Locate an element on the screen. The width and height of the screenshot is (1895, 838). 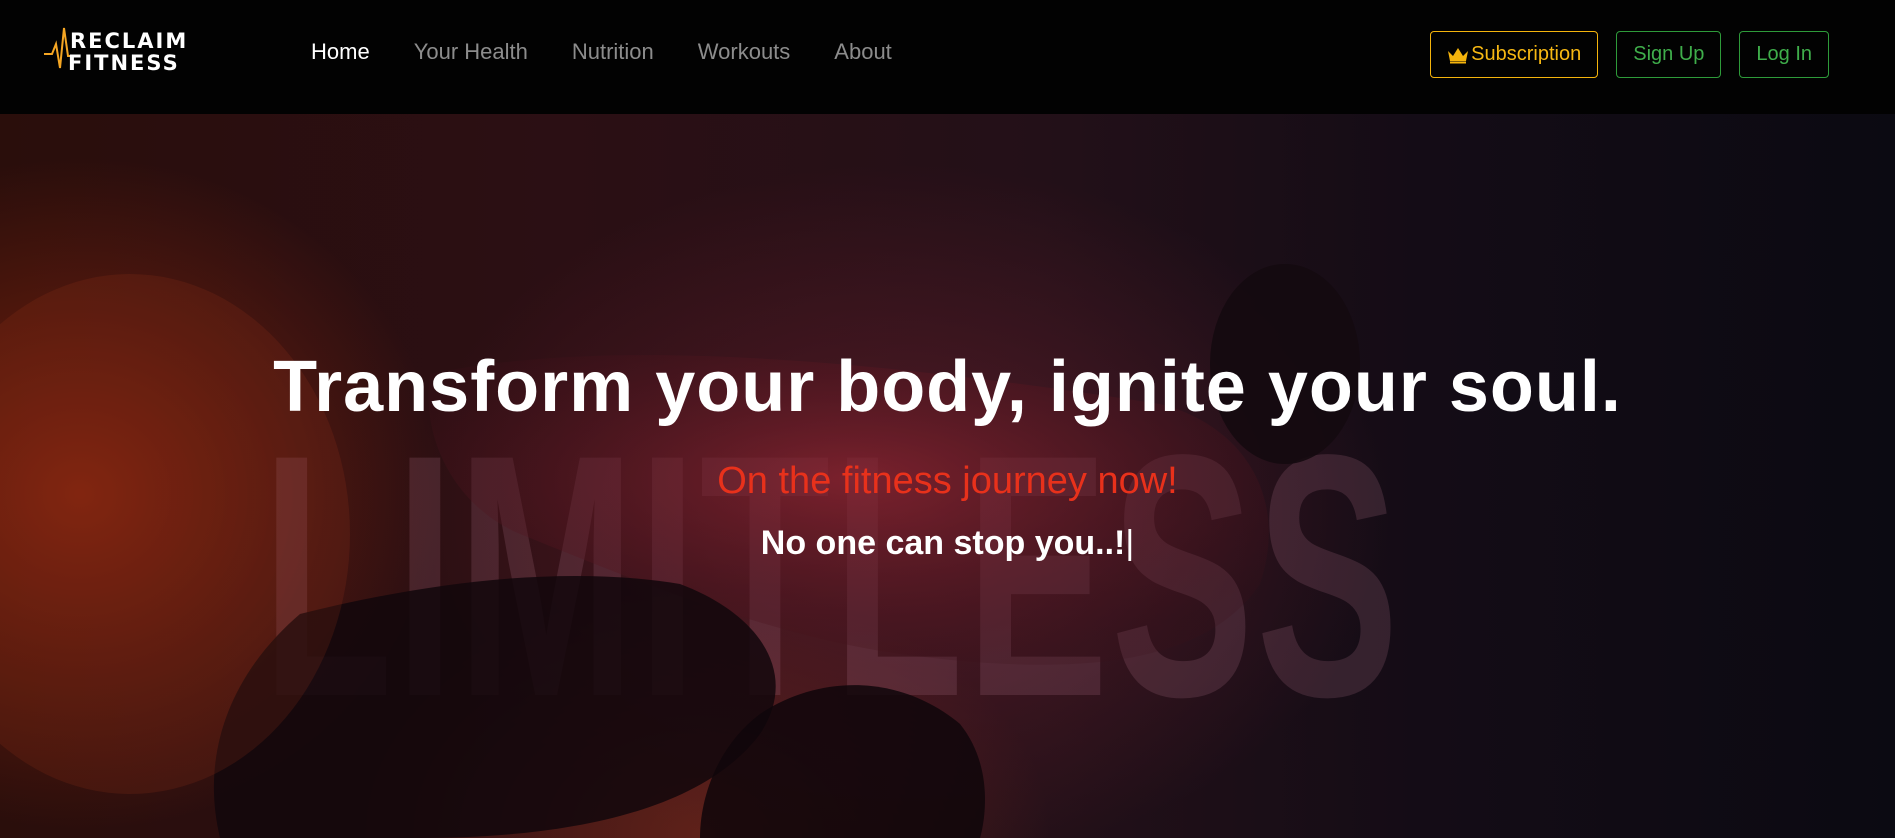
hero-subheadline: On the fitness journey now! is located at coordinates (947, 481).